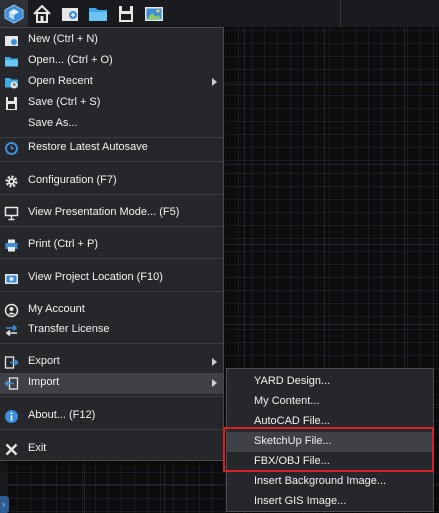  Describe the element at coordinates (111, 82) in the screenshot. I see `menu-item-open-recent: Open Recent` at that location.